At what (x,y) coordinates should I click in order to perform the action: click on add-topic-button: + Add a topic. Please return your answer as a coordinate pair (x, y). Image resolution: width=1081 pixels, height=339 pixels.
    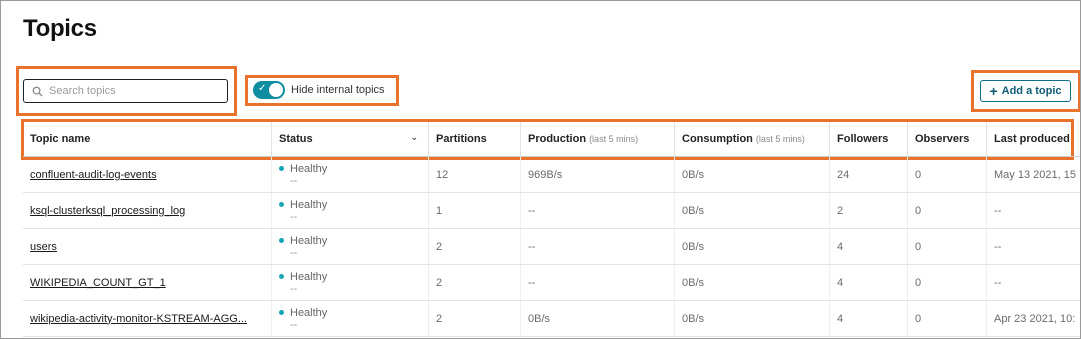
    Looking at the image, I should click on (1025, 91).